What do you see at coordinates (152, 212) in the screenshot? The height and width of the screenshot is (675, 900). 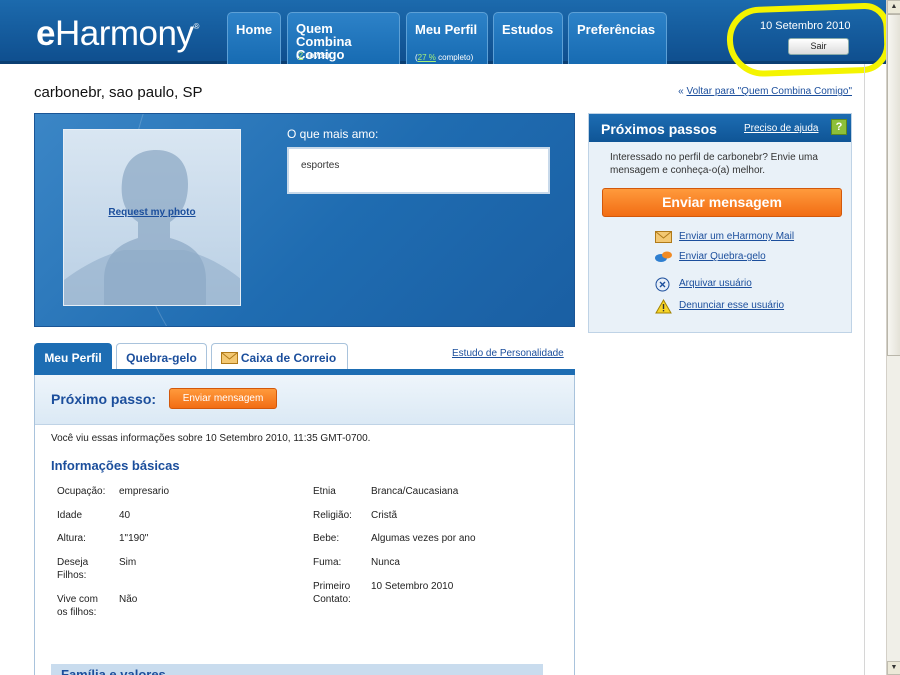 I see `request-photo-link: Request my photo` at bounding box center [152, 212].